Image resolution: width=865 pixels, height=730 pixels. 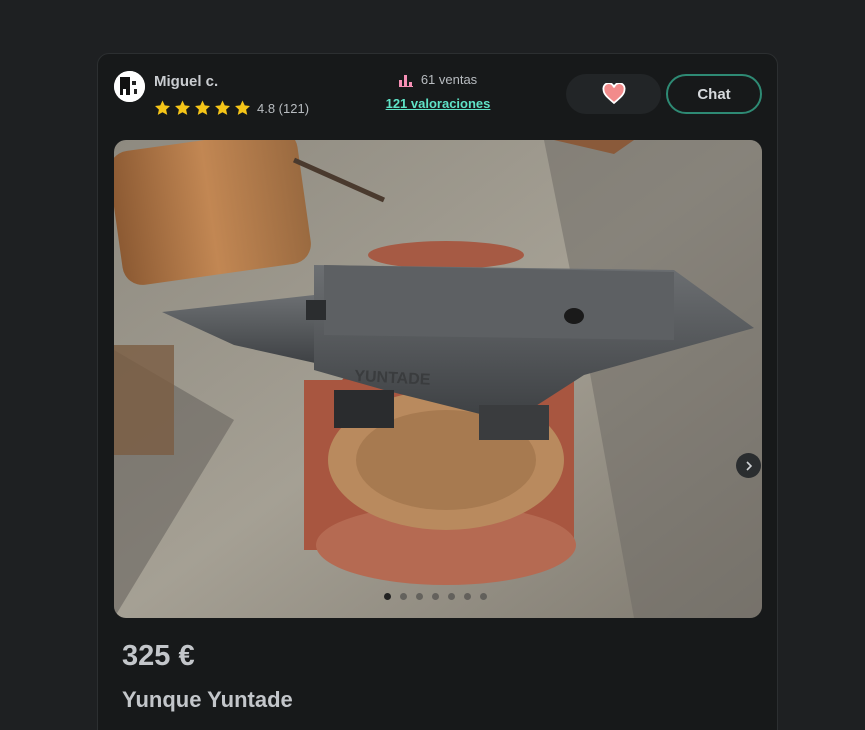 What do you see at coordinates (438, 103) in the screenshot?
I see `reviews-link: 121 valoraciones` at bounding box center [438, 103].